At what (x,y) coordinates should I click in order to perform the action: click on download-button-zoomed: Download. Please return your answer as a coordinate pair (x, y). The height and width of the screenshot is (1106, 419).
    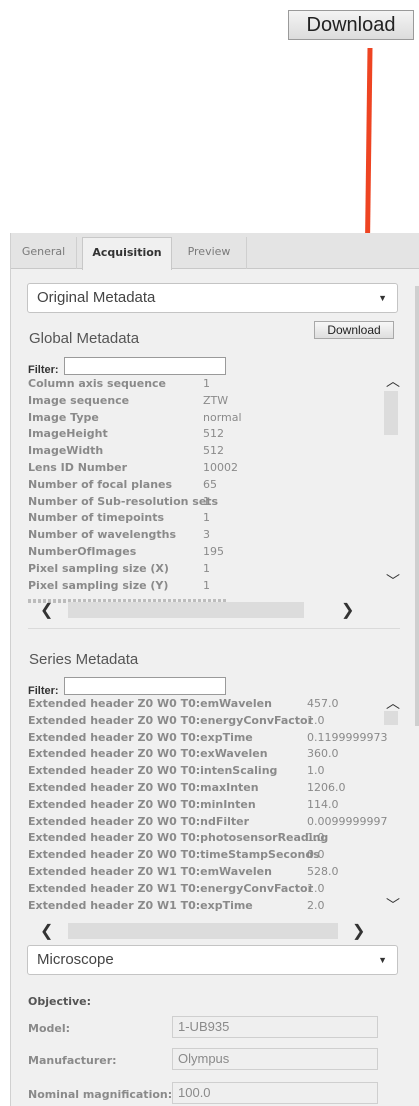
    Looking at the image, I should click on (351, 25).